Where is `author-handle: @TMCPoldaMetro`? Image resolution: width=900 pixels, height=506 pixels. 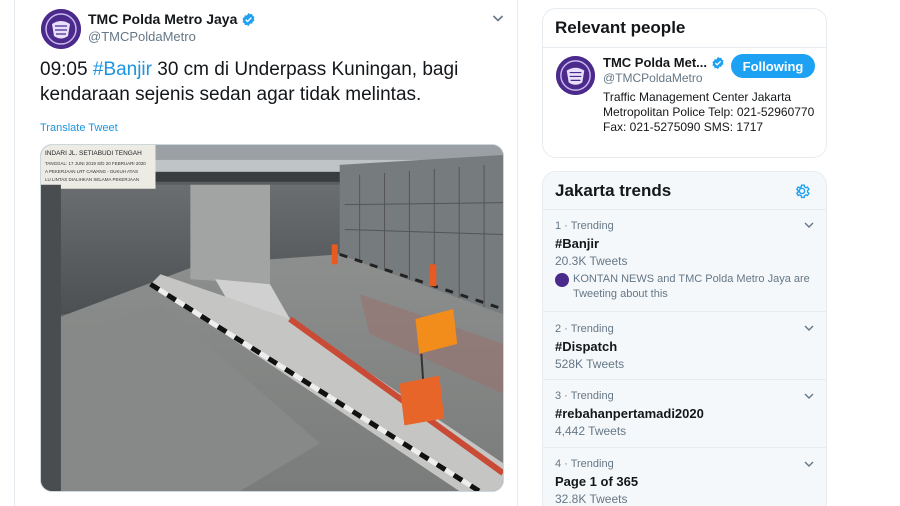
author-handle: @TMCPoldaMetro is located at coordinates (142, 36).